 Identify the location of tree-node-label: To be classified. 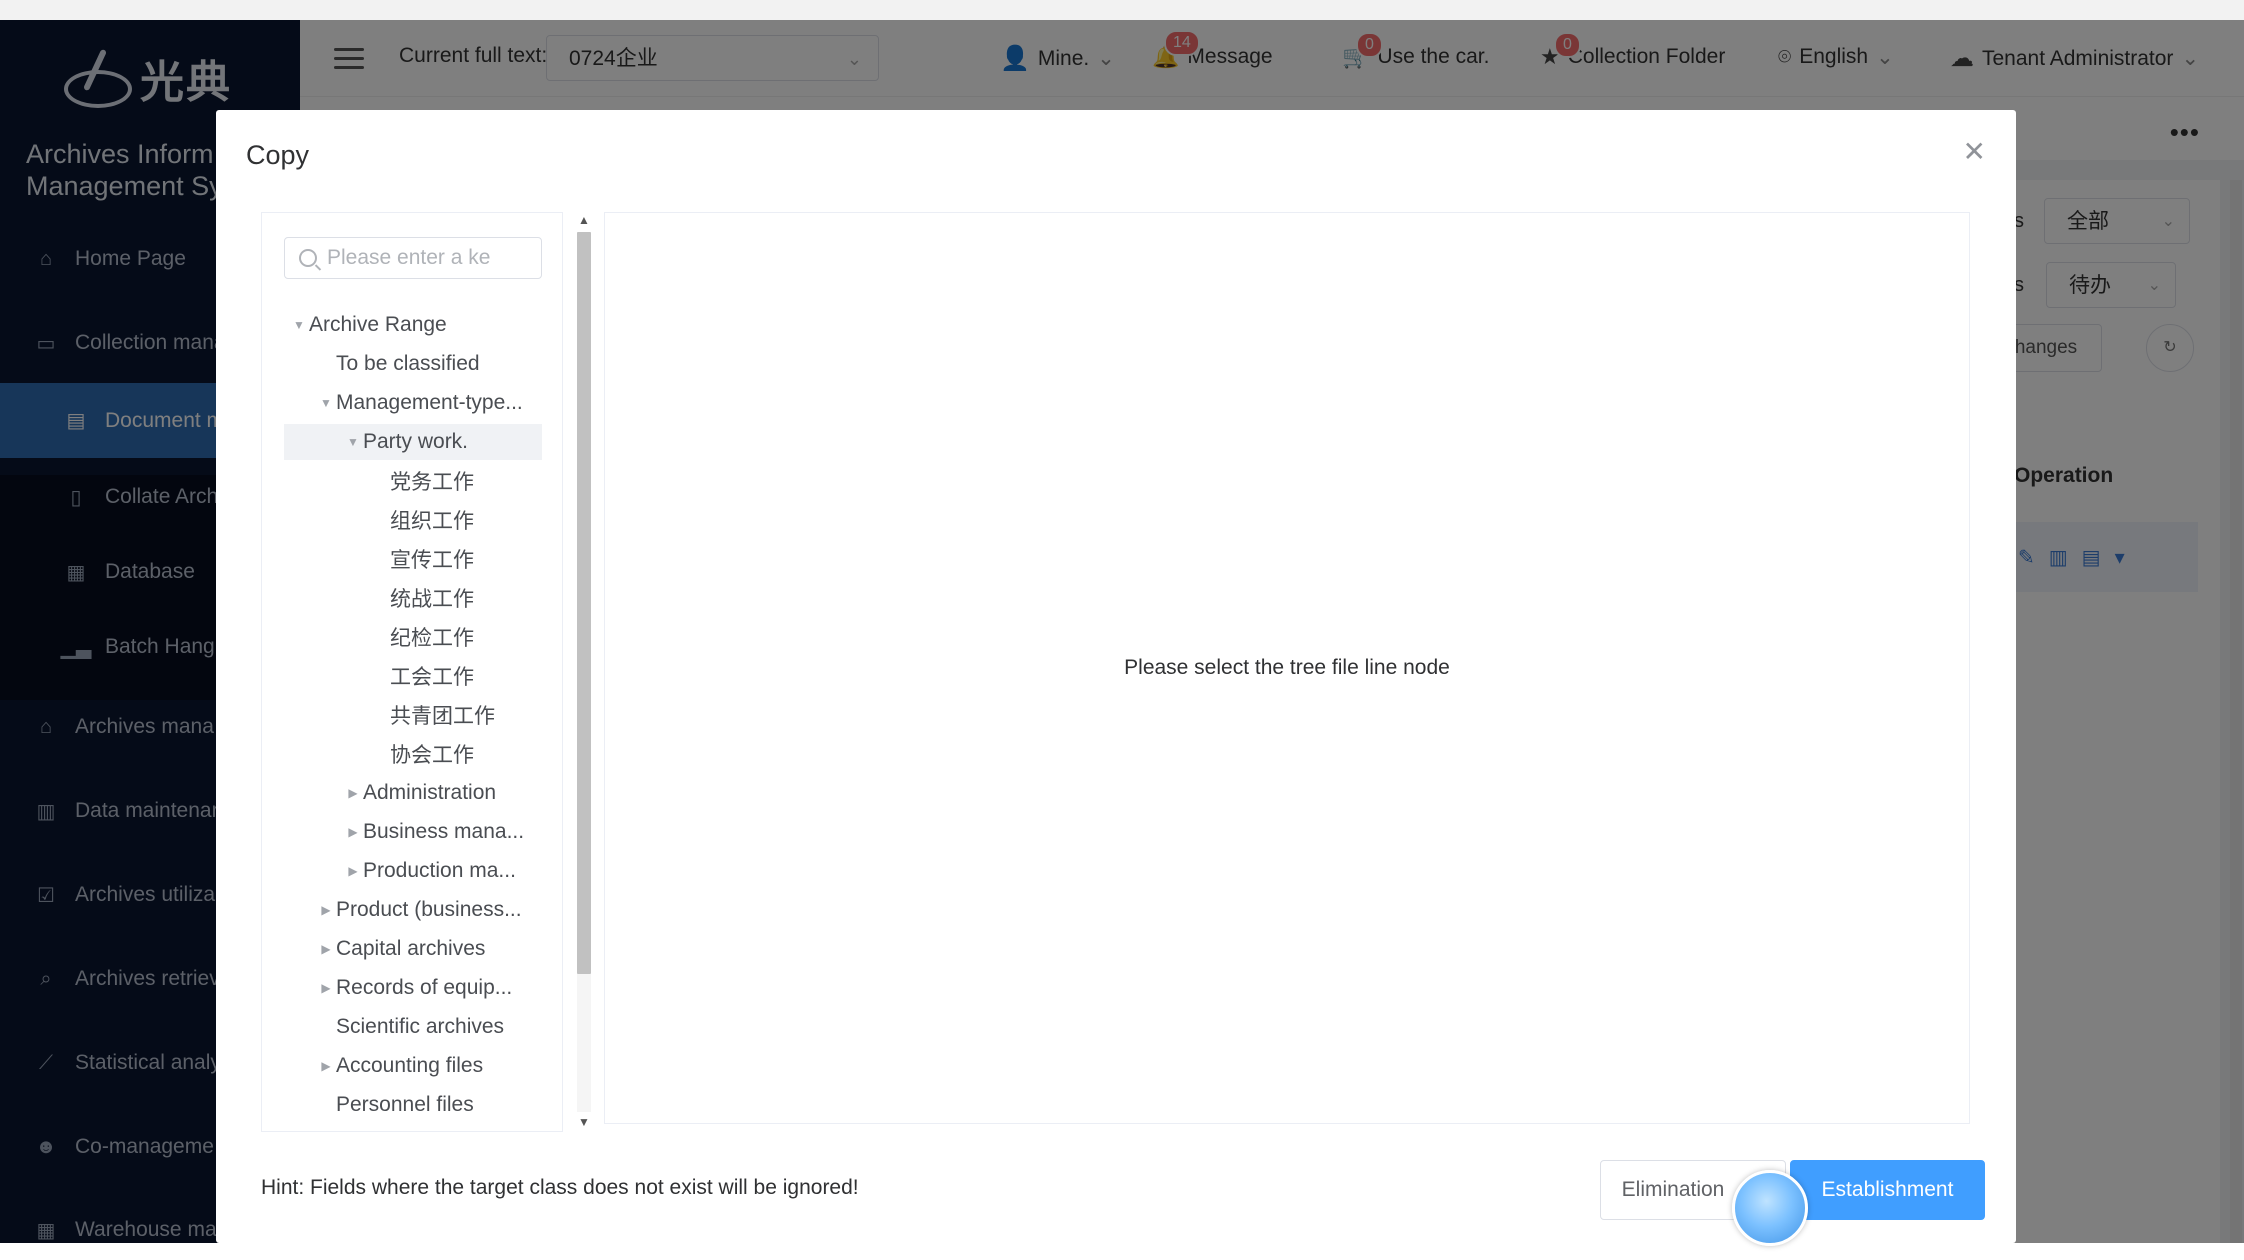
(408, 363).